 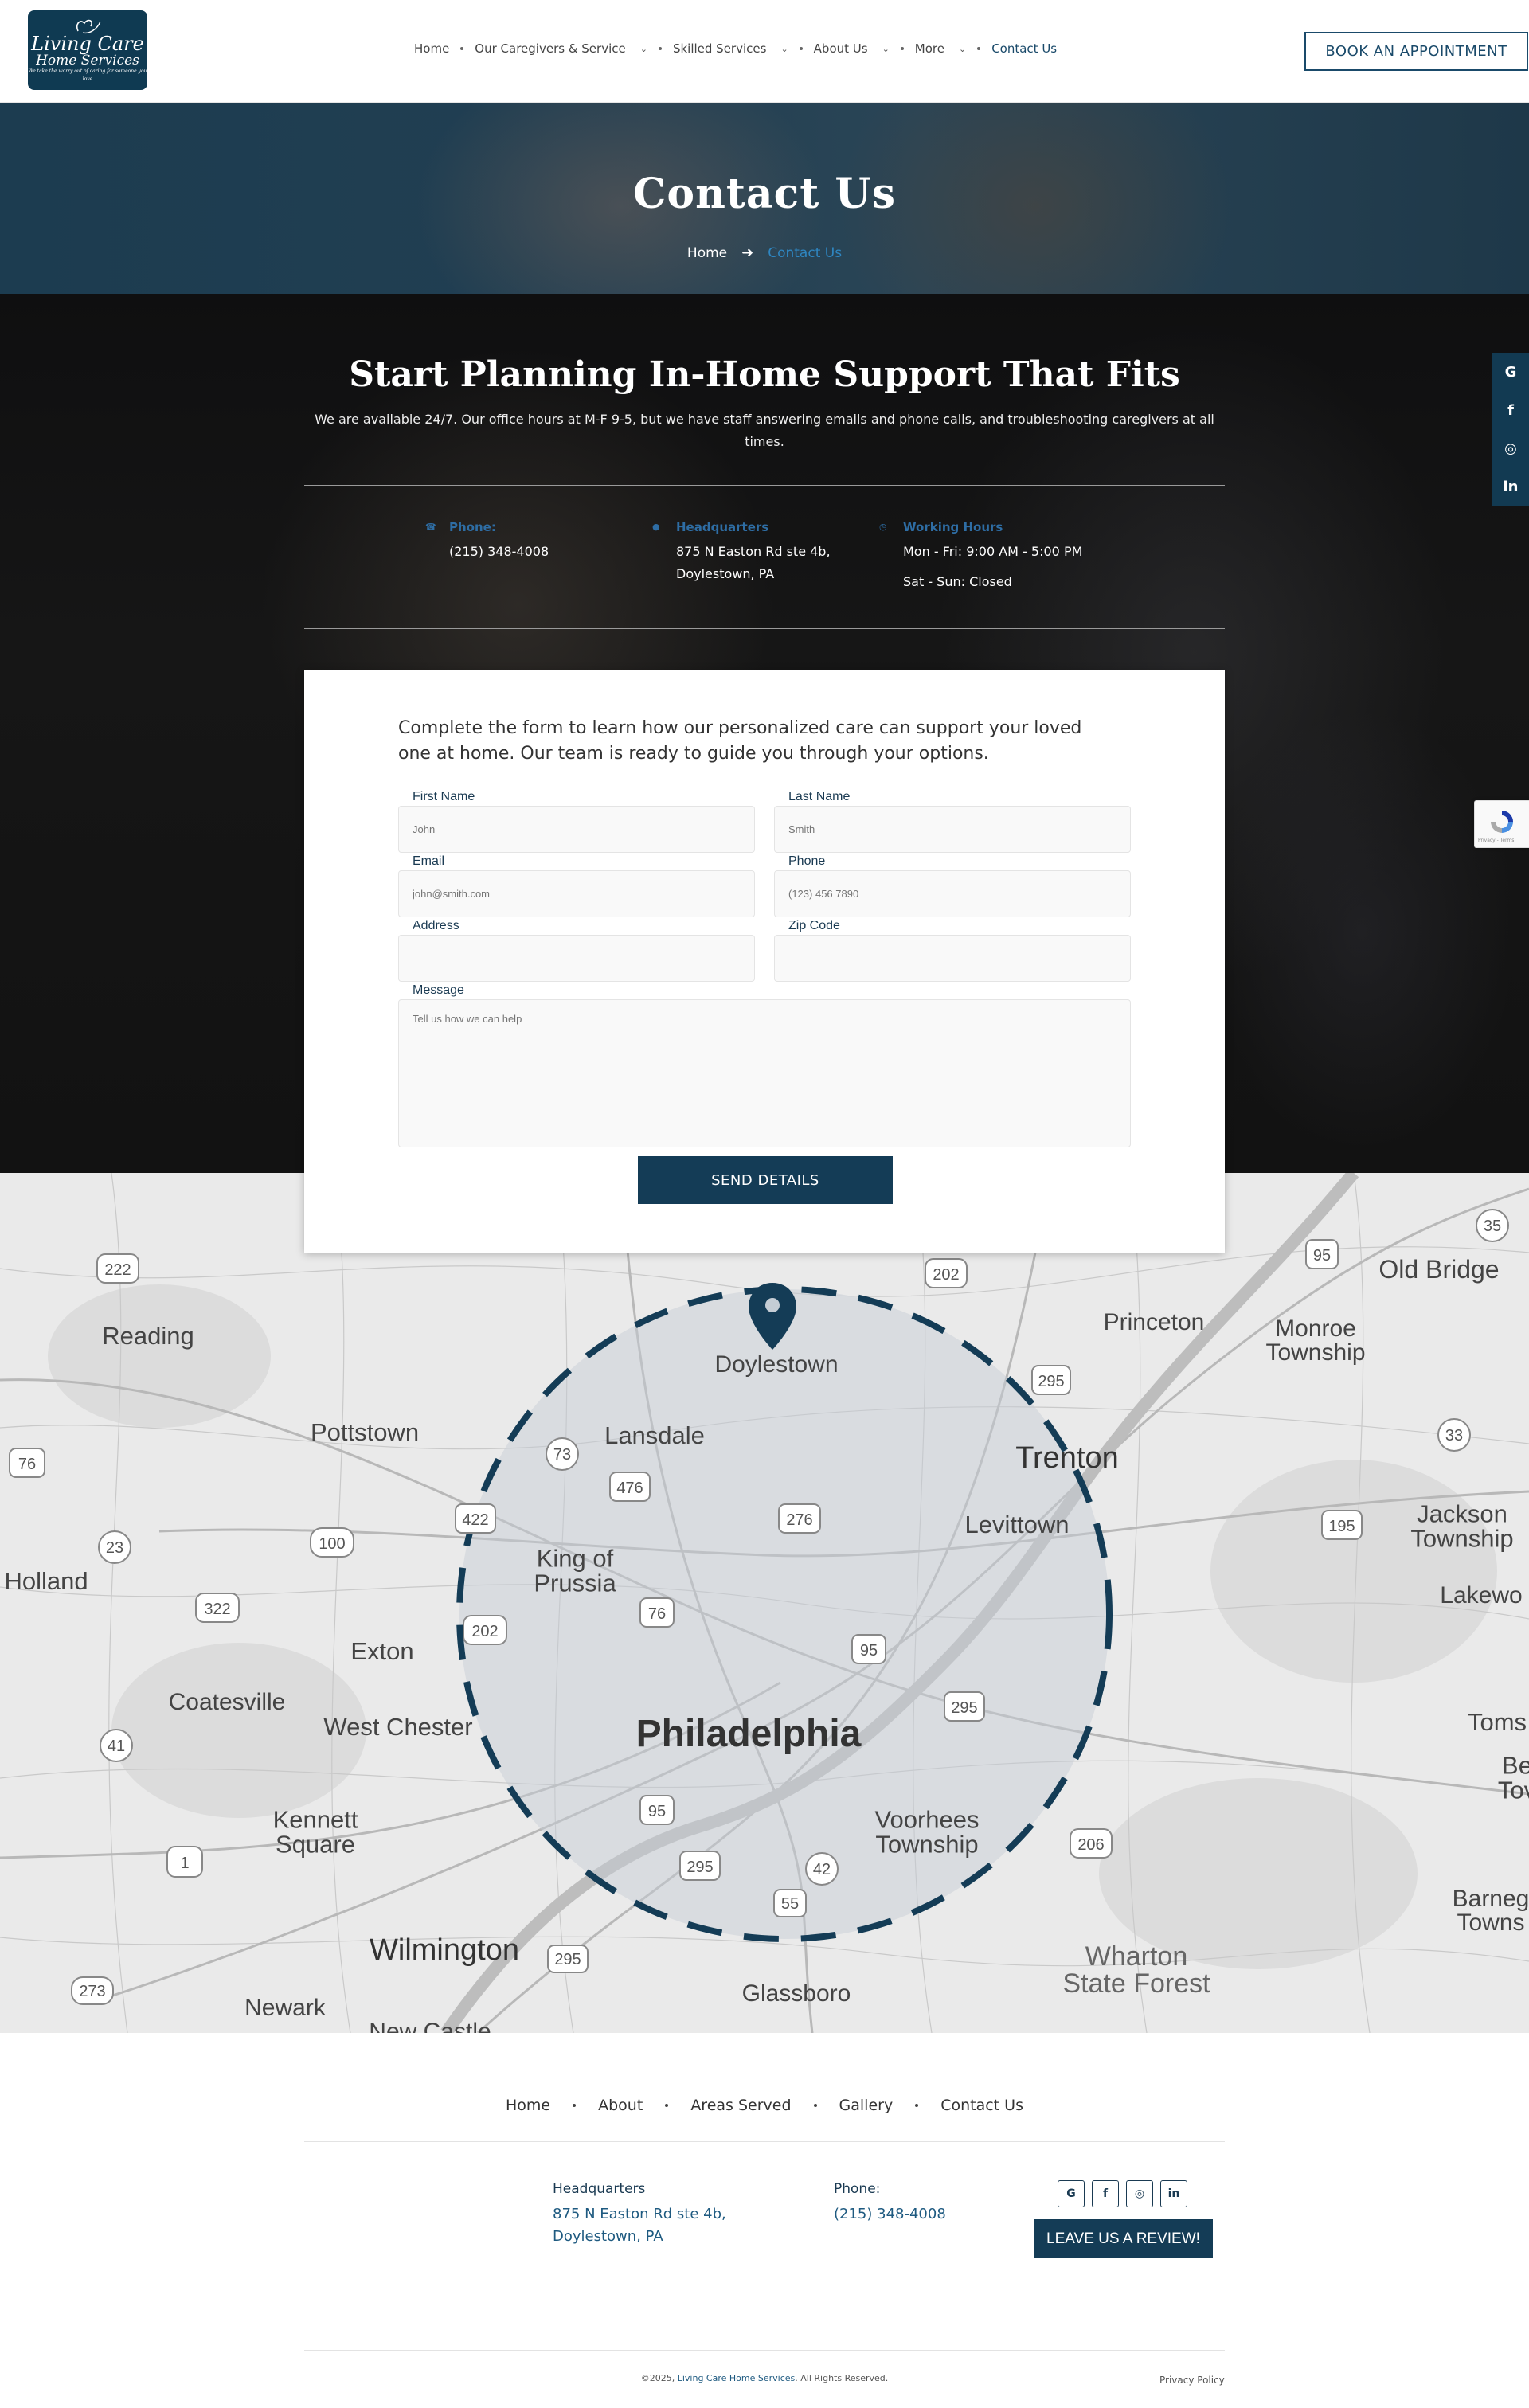 What do you see at coordinates (753, 563) in the screenshot?
I see `headquarters-address: 875 N Easton Rd ste 4b, Doylestown, PA` at bounding box center [753, 563].